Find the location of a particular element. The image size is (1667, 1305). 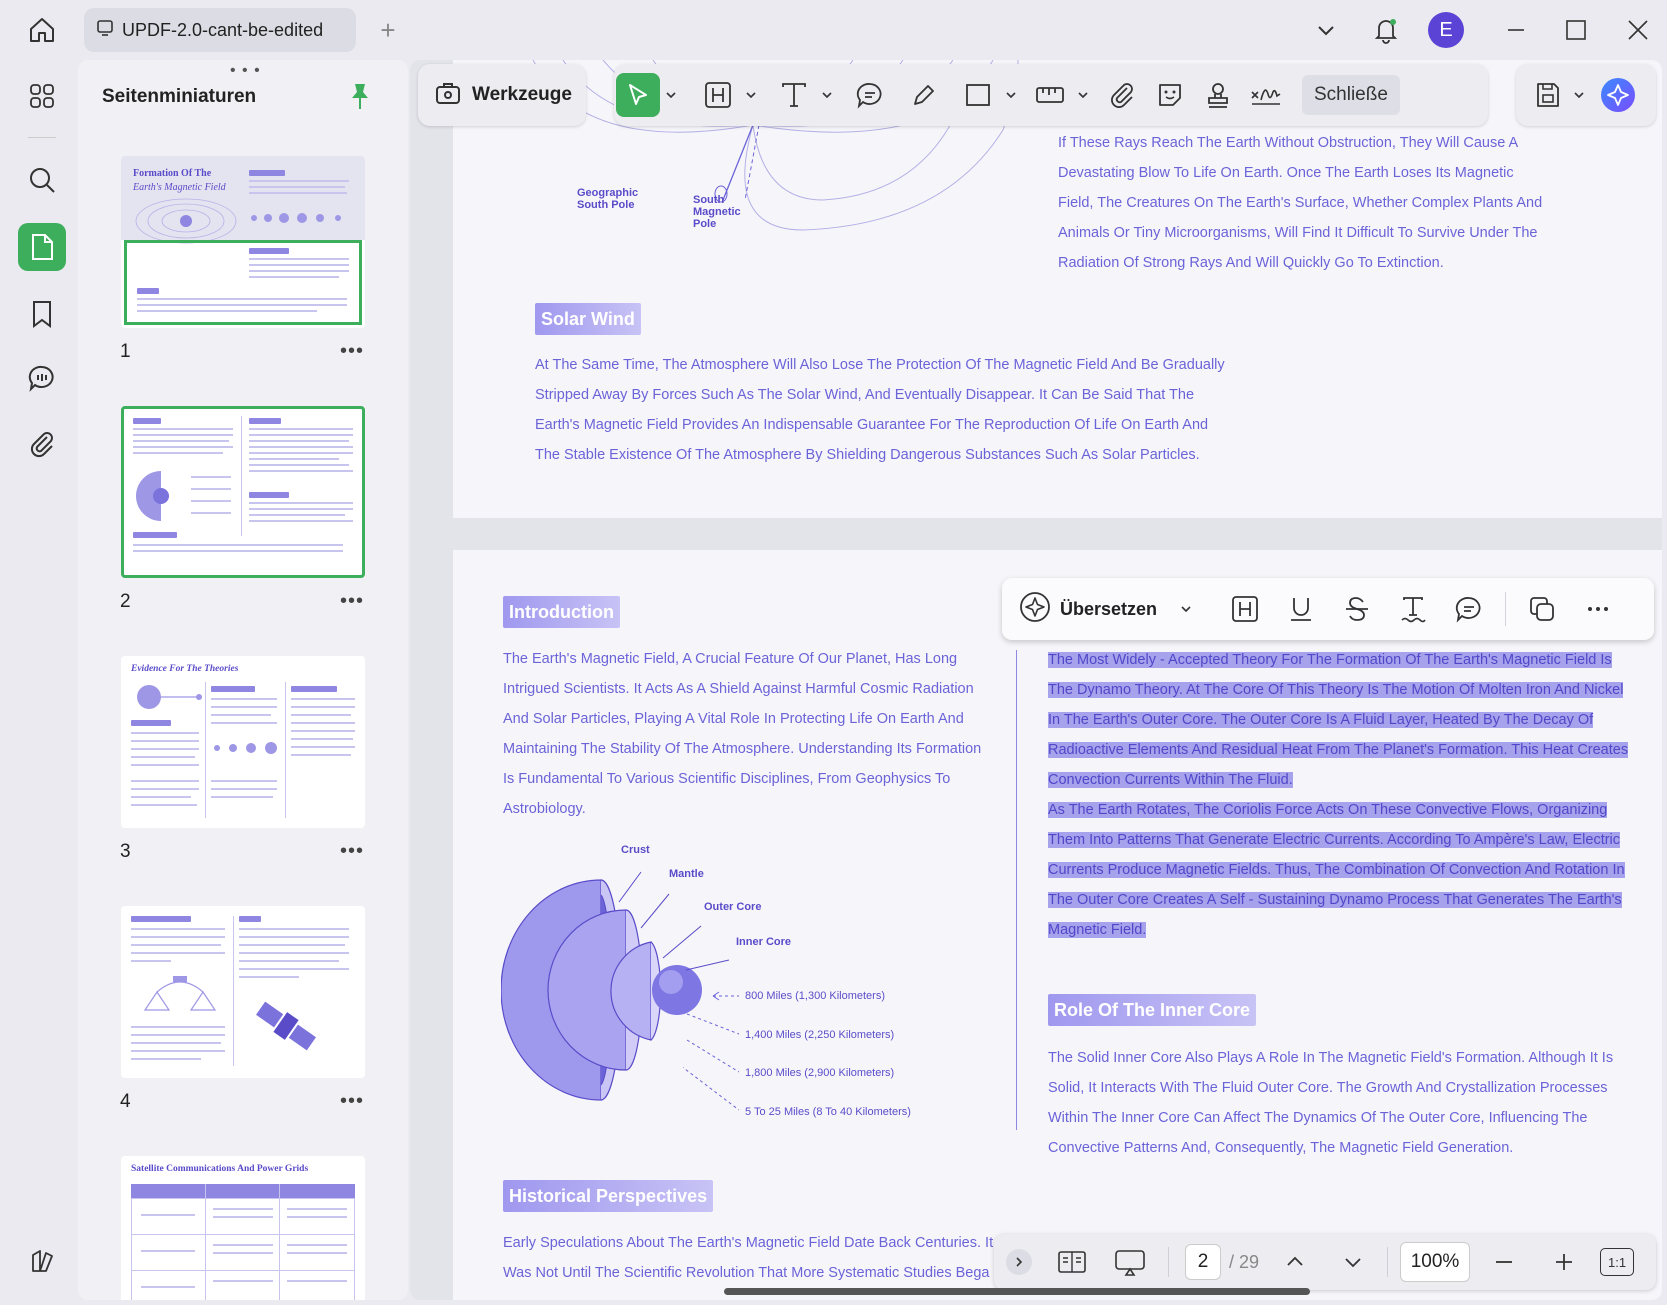

highlight-text-icon is located at coordinates (1245, 609).